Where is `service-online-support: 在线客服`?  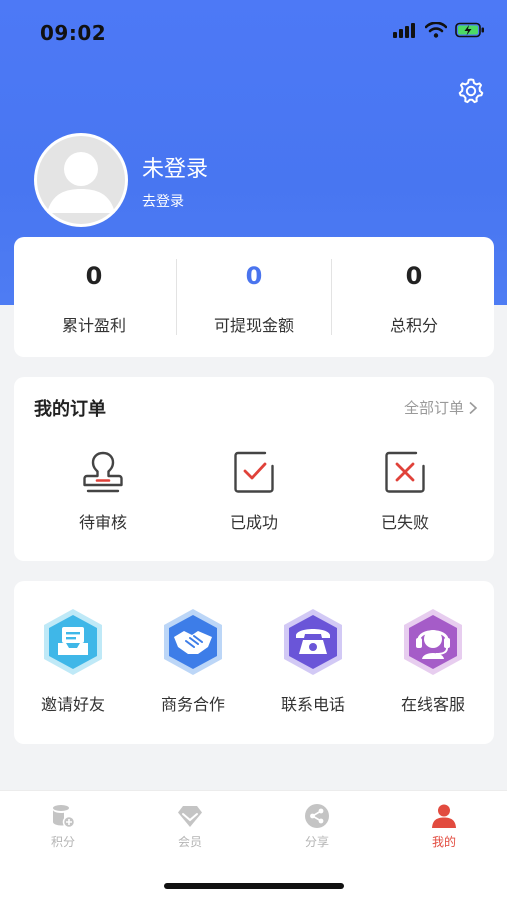 service-online-support: 在线客服 is located at coordinates (433, 661).